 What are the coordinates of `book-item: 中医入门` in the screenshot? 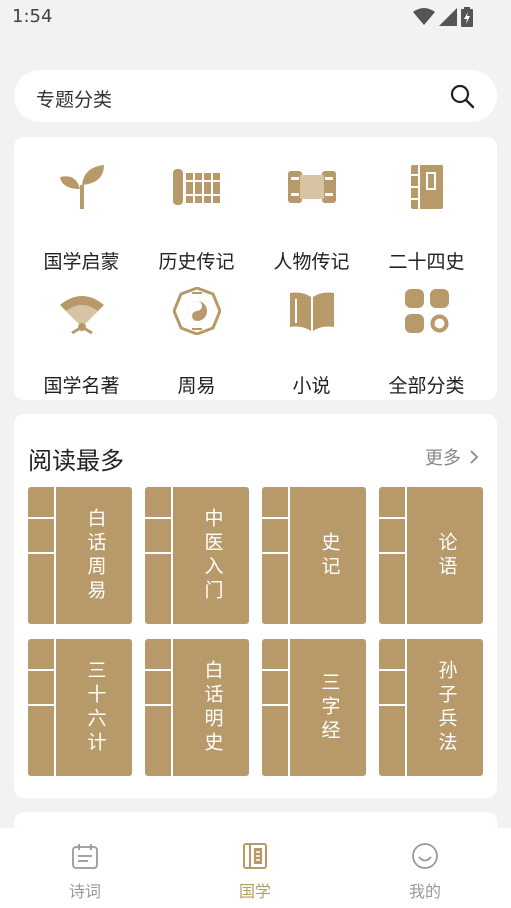 It's located at (197, 555).